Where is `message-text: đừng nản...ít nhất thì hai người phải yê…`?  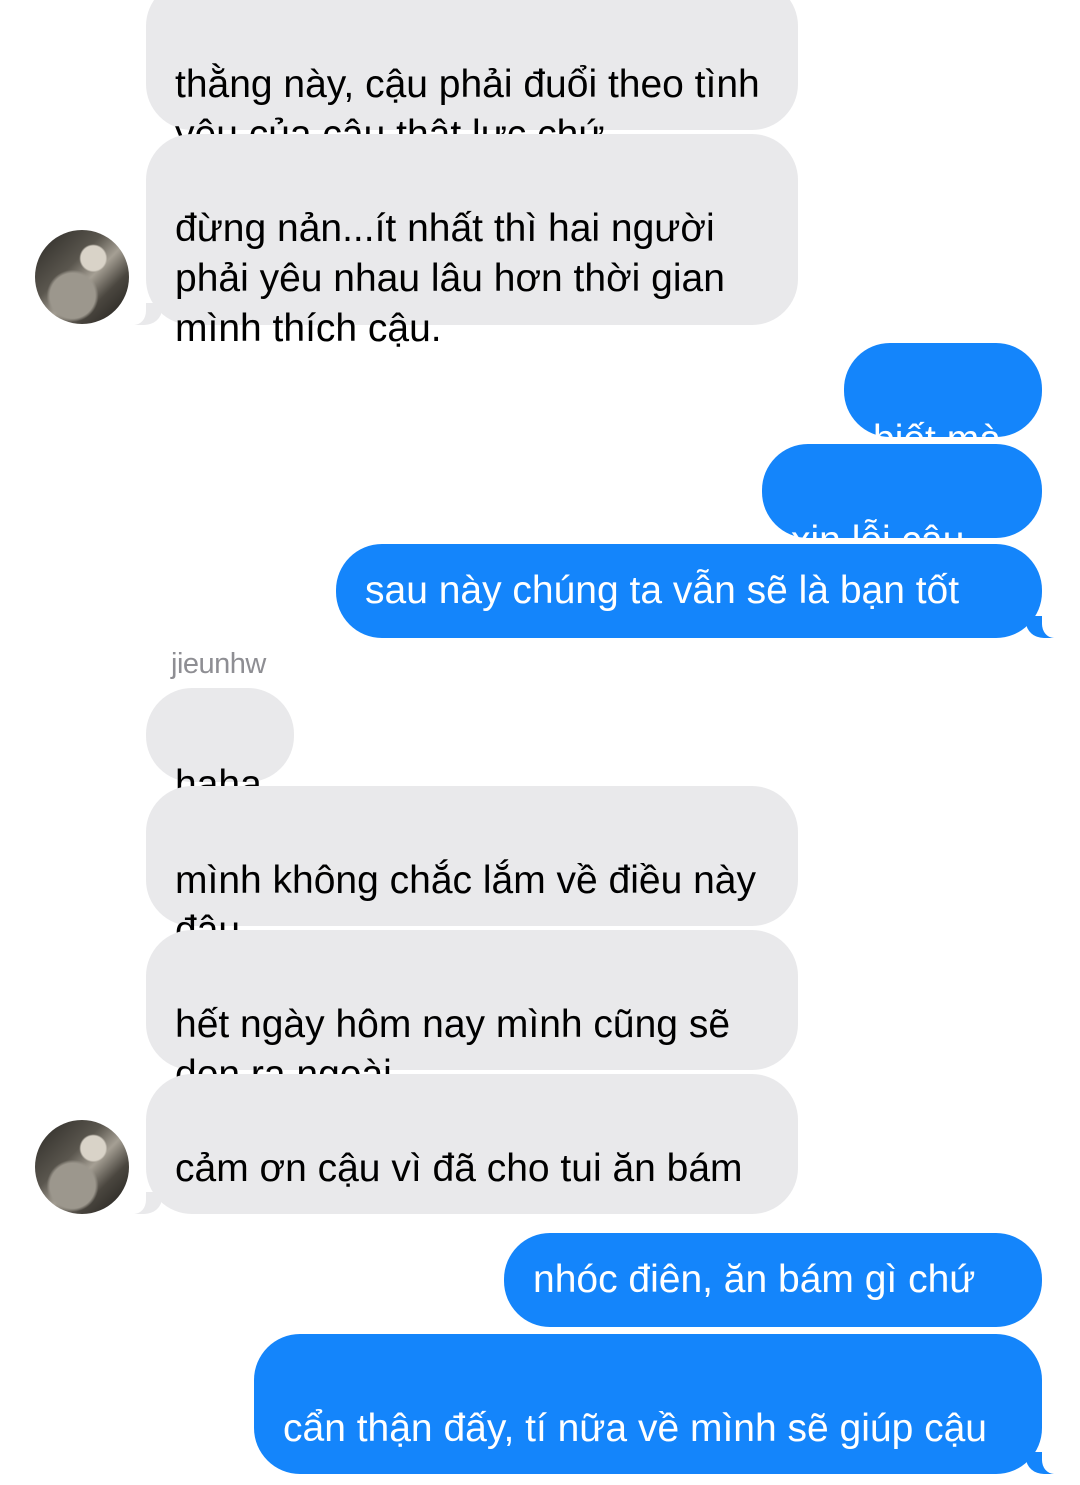
message-text: đừng nản...ít nhất thì hai người phải yê… is located at coordinates (450, 278).